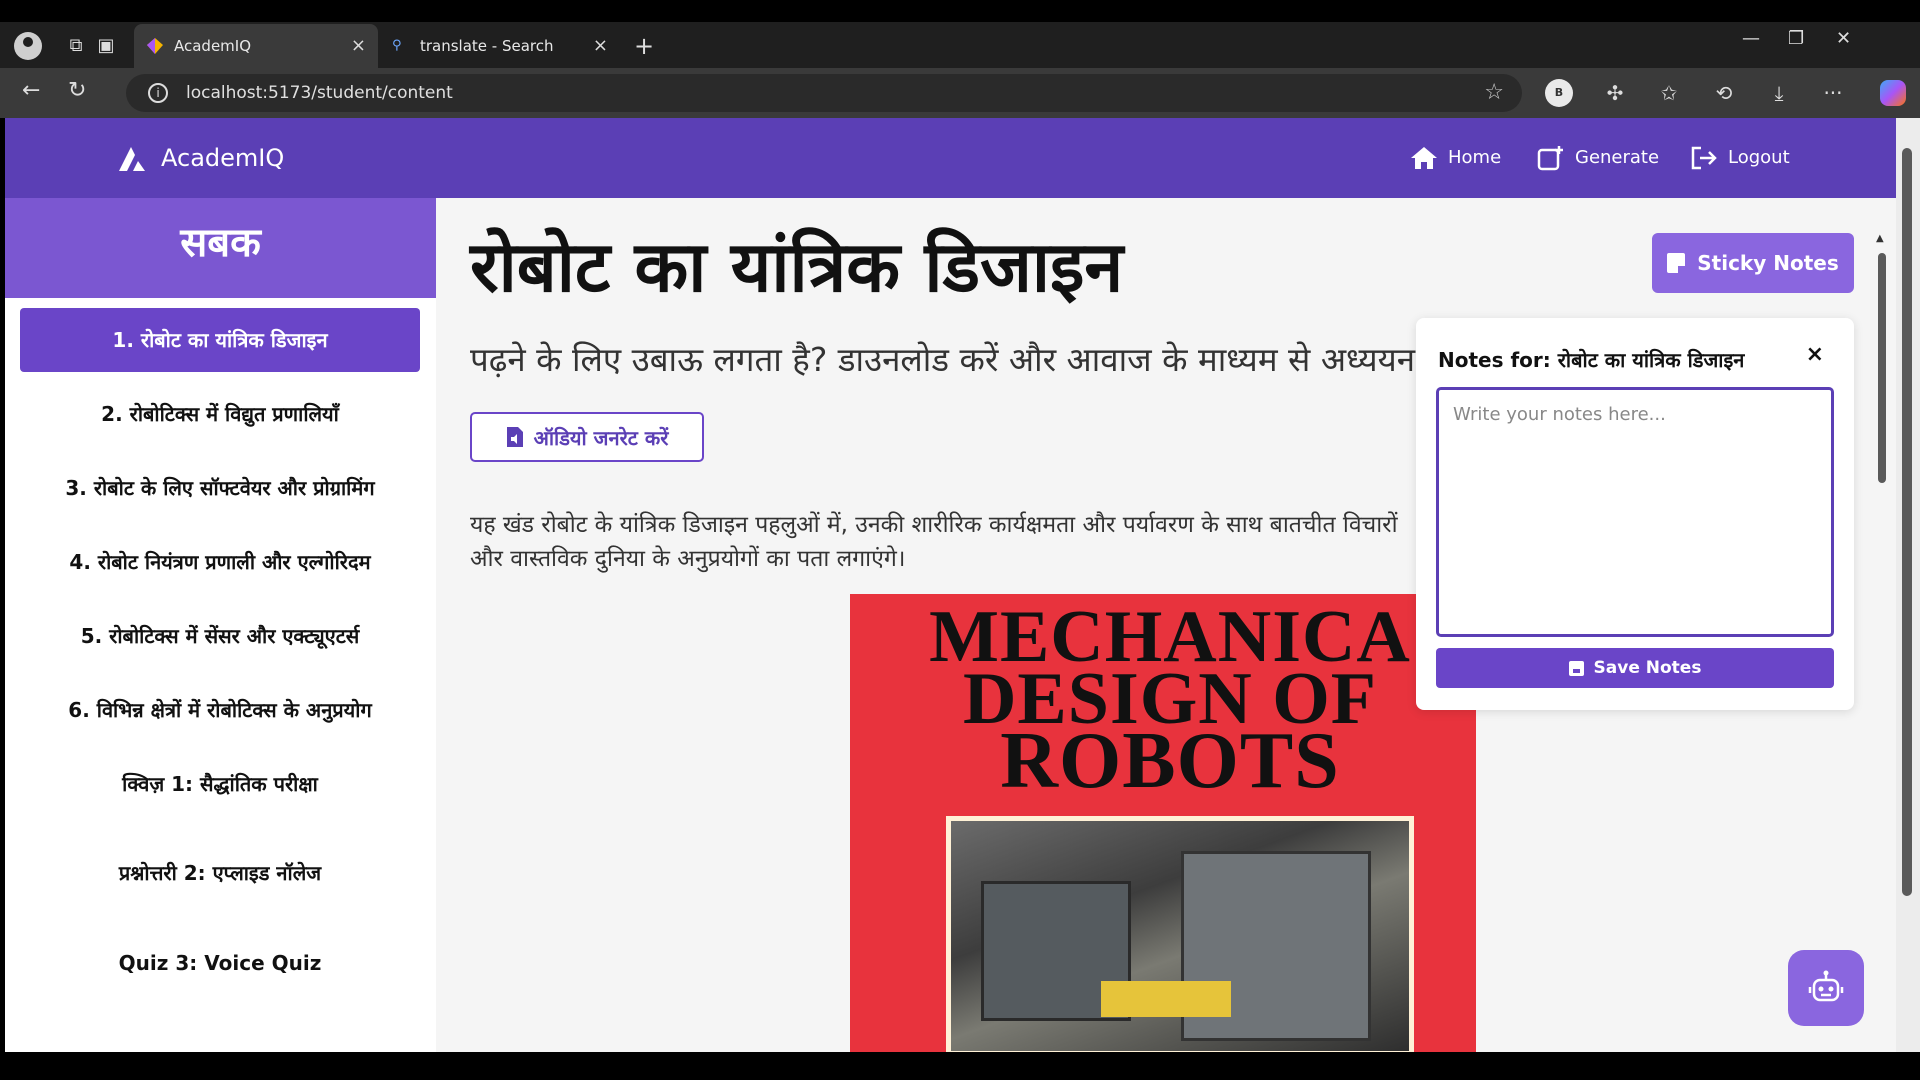 The image size is (1920, 1080). I want to click on notes-textarea, so click(1635, 512).